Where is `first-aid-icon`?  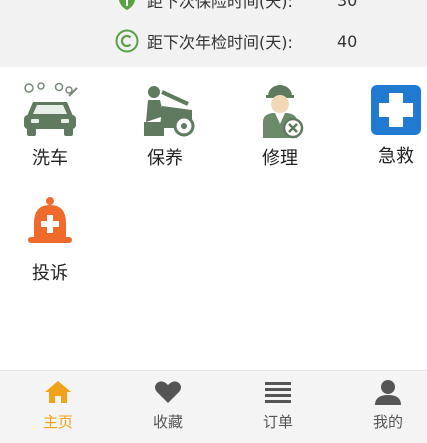 first-aid-icon is located at coordinates (396, 110).